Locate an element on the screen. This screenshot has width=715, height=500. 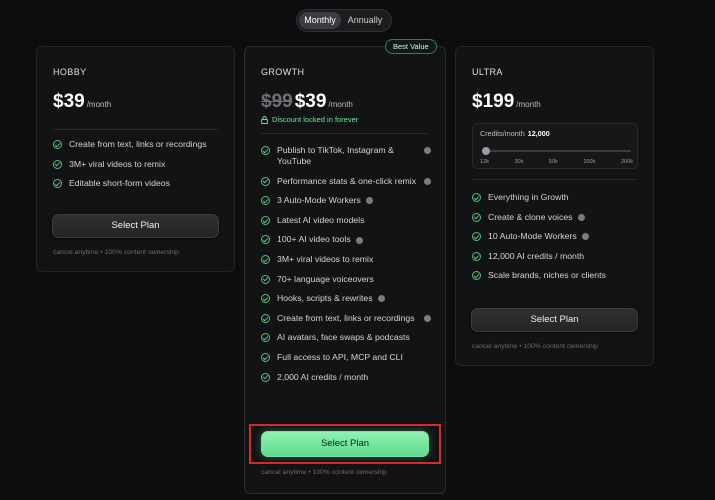
feature-item: 12,000 AI credits / month is located at coordinates (555, 256).